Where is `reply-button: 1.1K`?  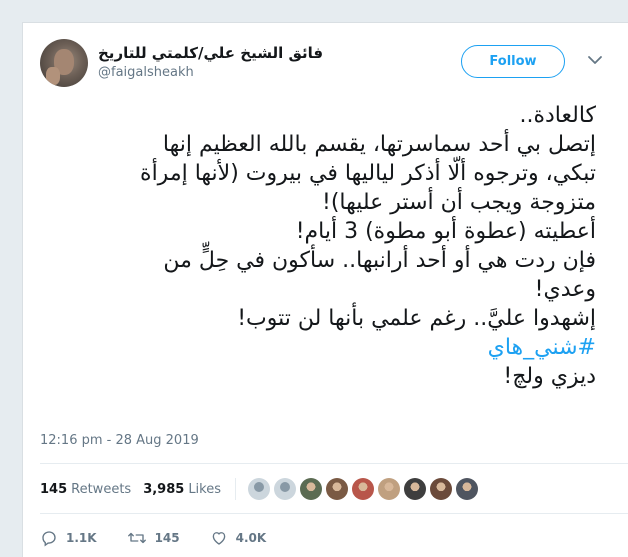 reply-button: 1.1K is located at coordinates (68, 538).